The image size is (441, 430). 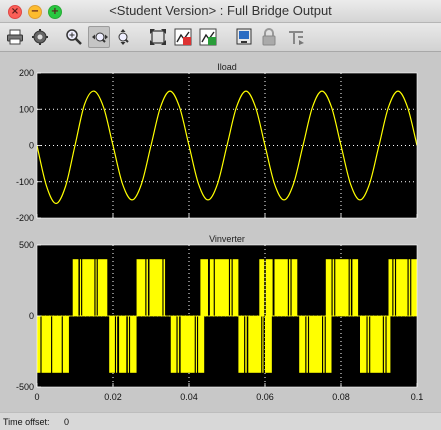 I want to click on print-icon, so click(x=15, y=37).